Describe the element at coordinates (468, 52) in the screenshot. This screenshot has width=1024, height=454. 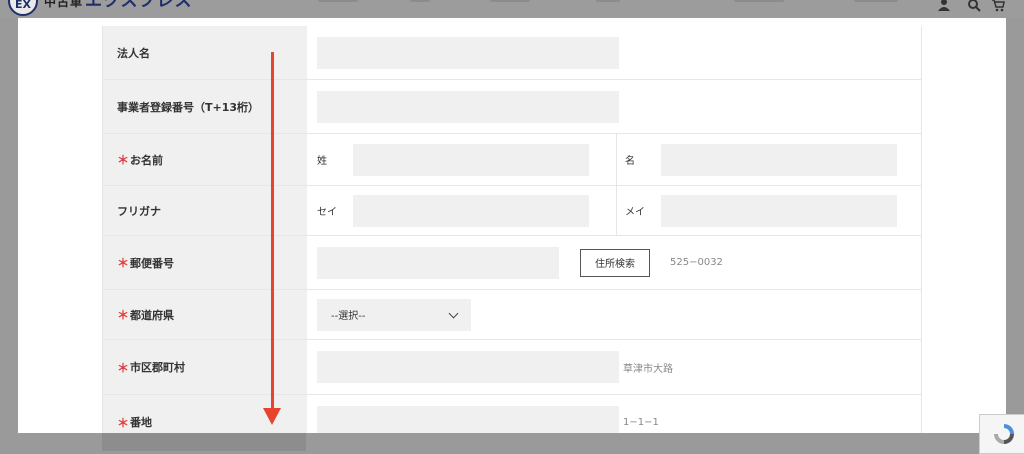
I see `company-name-input` at that location.